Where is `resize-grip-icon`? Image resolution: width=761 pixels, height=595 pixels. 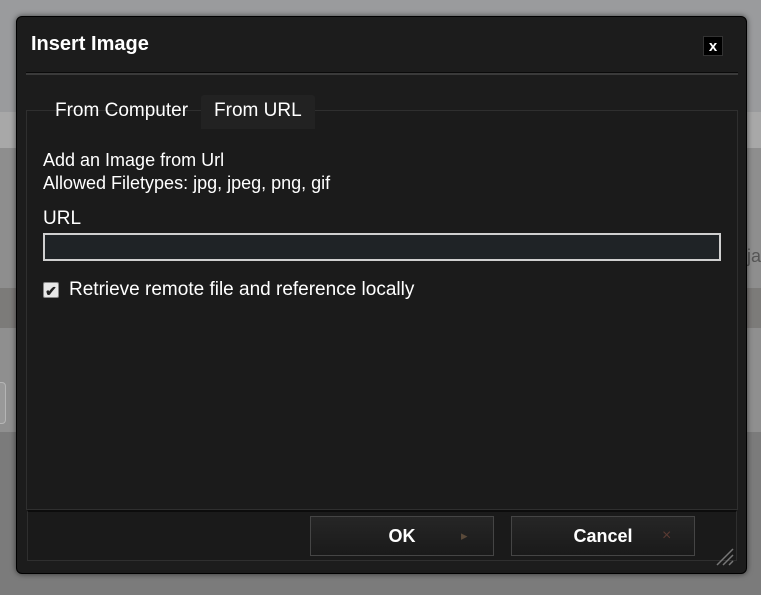
resize-grip-icon is located at coordinates (724, 556).